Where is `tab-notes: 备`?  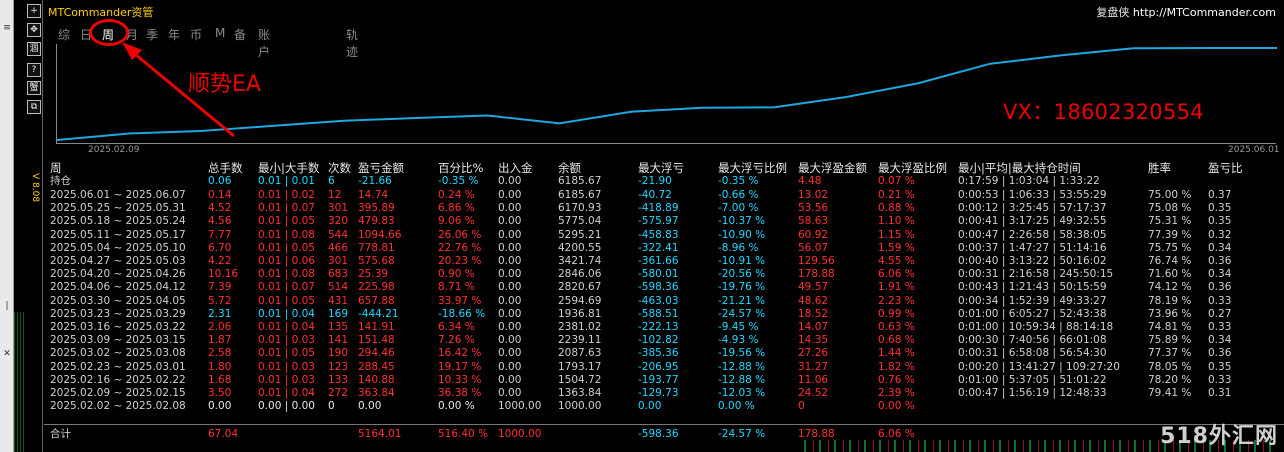
tab-notes: 备 is located at coordinates (240, 34).